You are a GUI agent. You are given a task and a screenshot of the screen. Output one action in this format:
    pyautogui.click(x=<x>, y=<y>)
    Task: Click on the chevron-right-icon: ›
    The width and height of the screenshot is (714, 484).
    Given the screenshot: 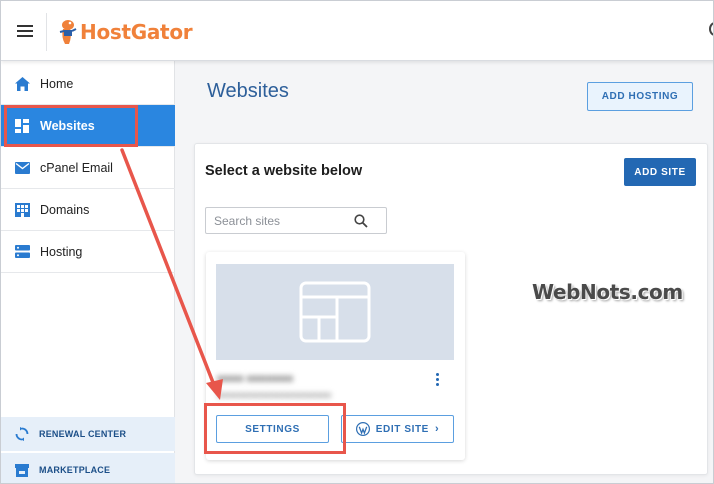 What is the action you would take?
    pyautogui.click(x=437, y=429)
    